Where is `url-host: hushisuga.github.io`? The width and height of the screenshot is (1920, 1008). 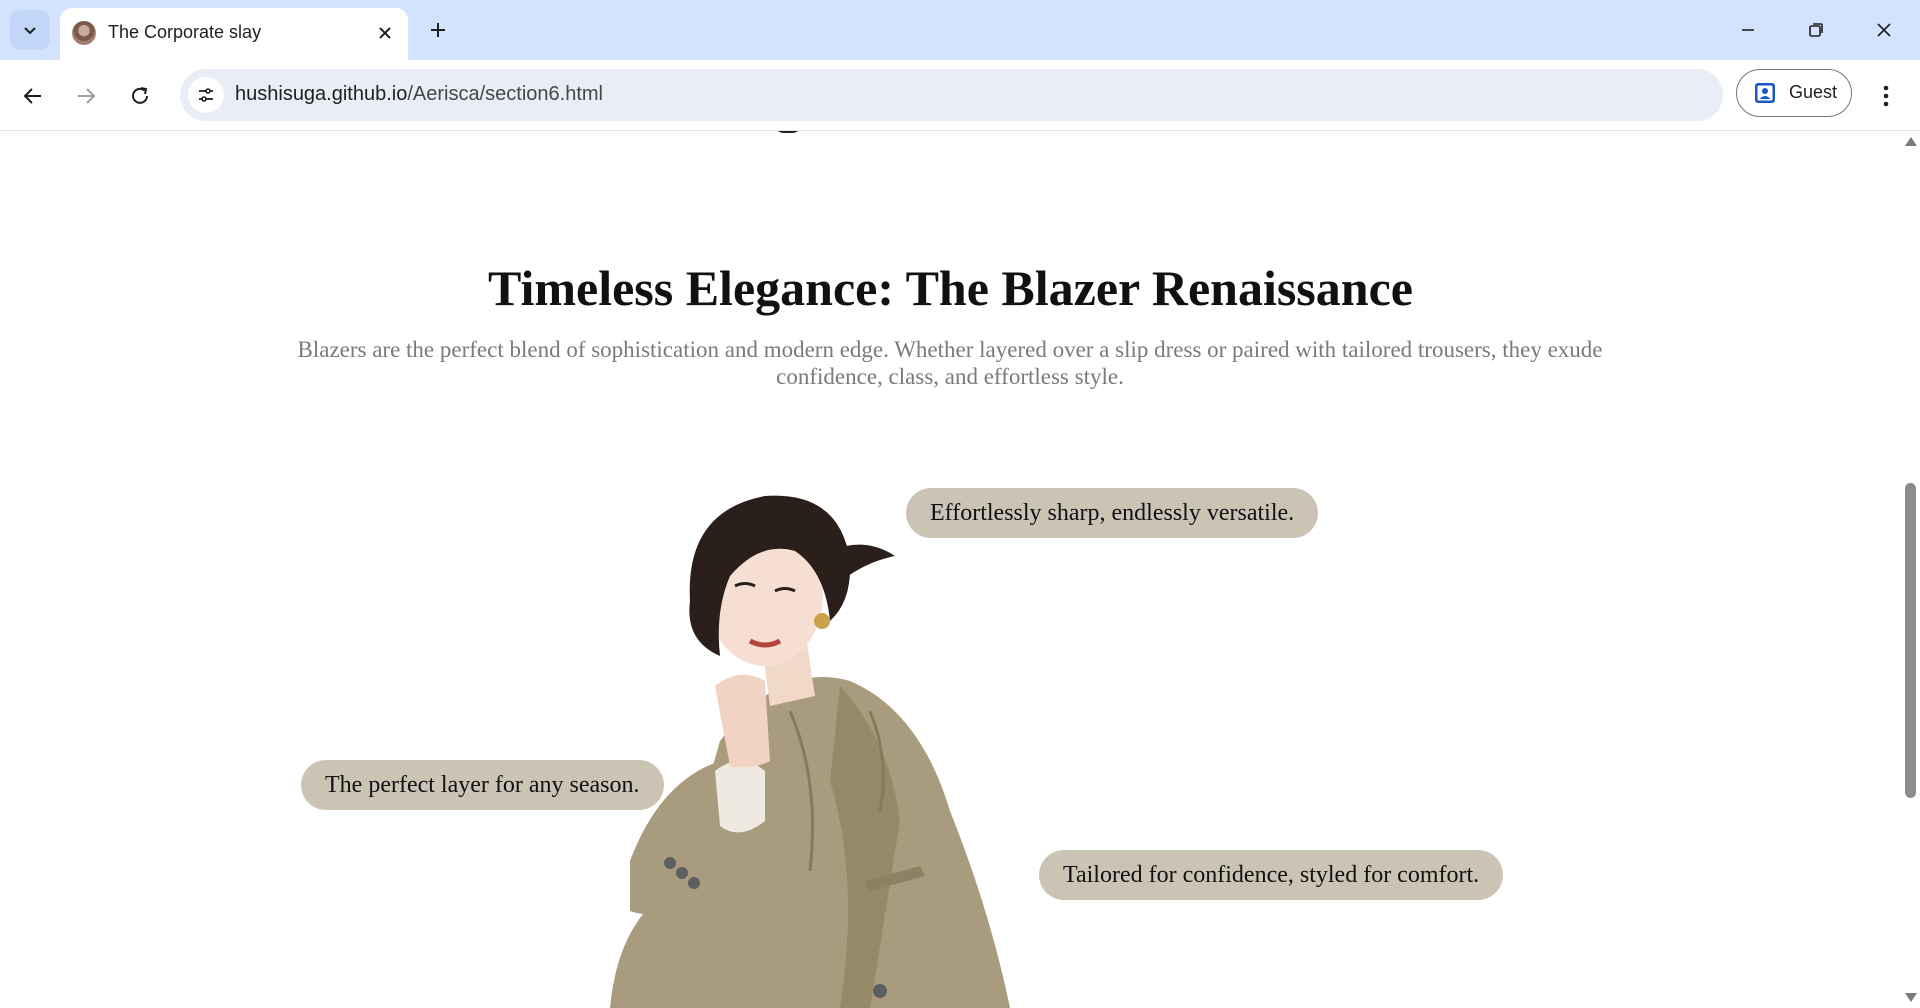 url-host: hushisuga.github.io is located at coordinates (321, 94).